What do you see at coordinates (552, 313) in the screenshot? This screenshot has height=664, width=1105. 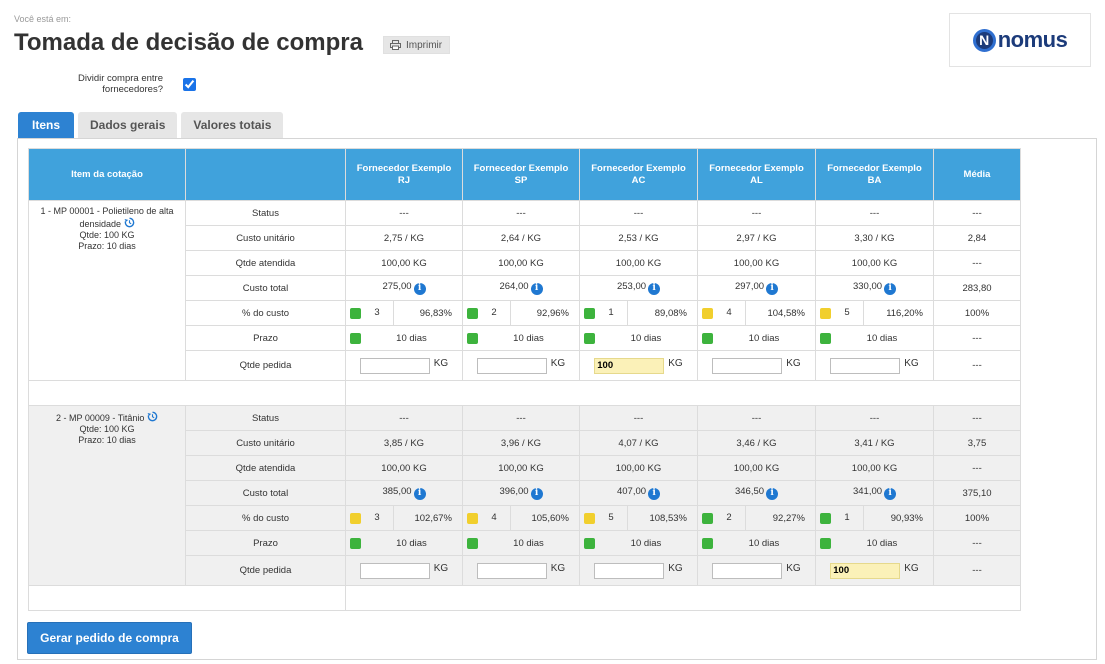 I see `pct-value: 92,96%` at bounding box center [552, 313].